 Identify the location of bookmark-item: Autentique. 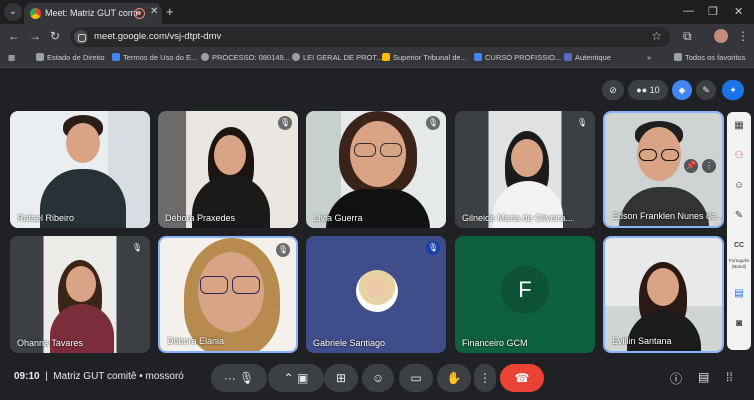
(587, 57).